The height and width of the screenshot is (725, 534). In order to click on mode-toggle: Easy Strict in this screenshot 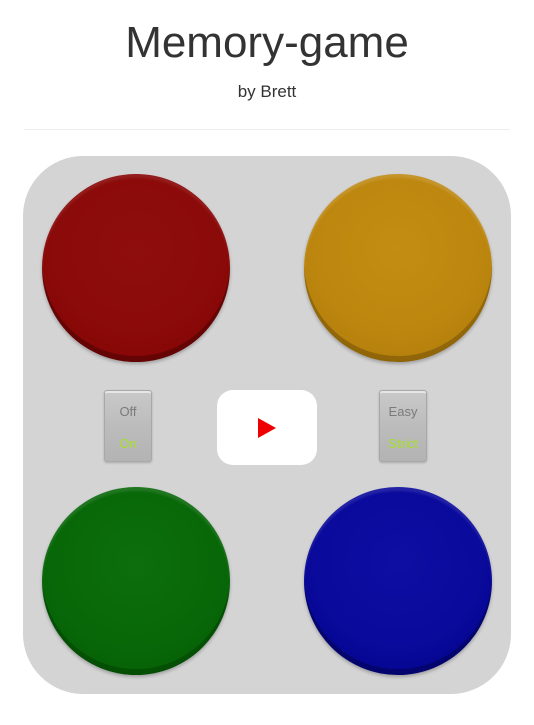, I will do `click(403, 426)`.